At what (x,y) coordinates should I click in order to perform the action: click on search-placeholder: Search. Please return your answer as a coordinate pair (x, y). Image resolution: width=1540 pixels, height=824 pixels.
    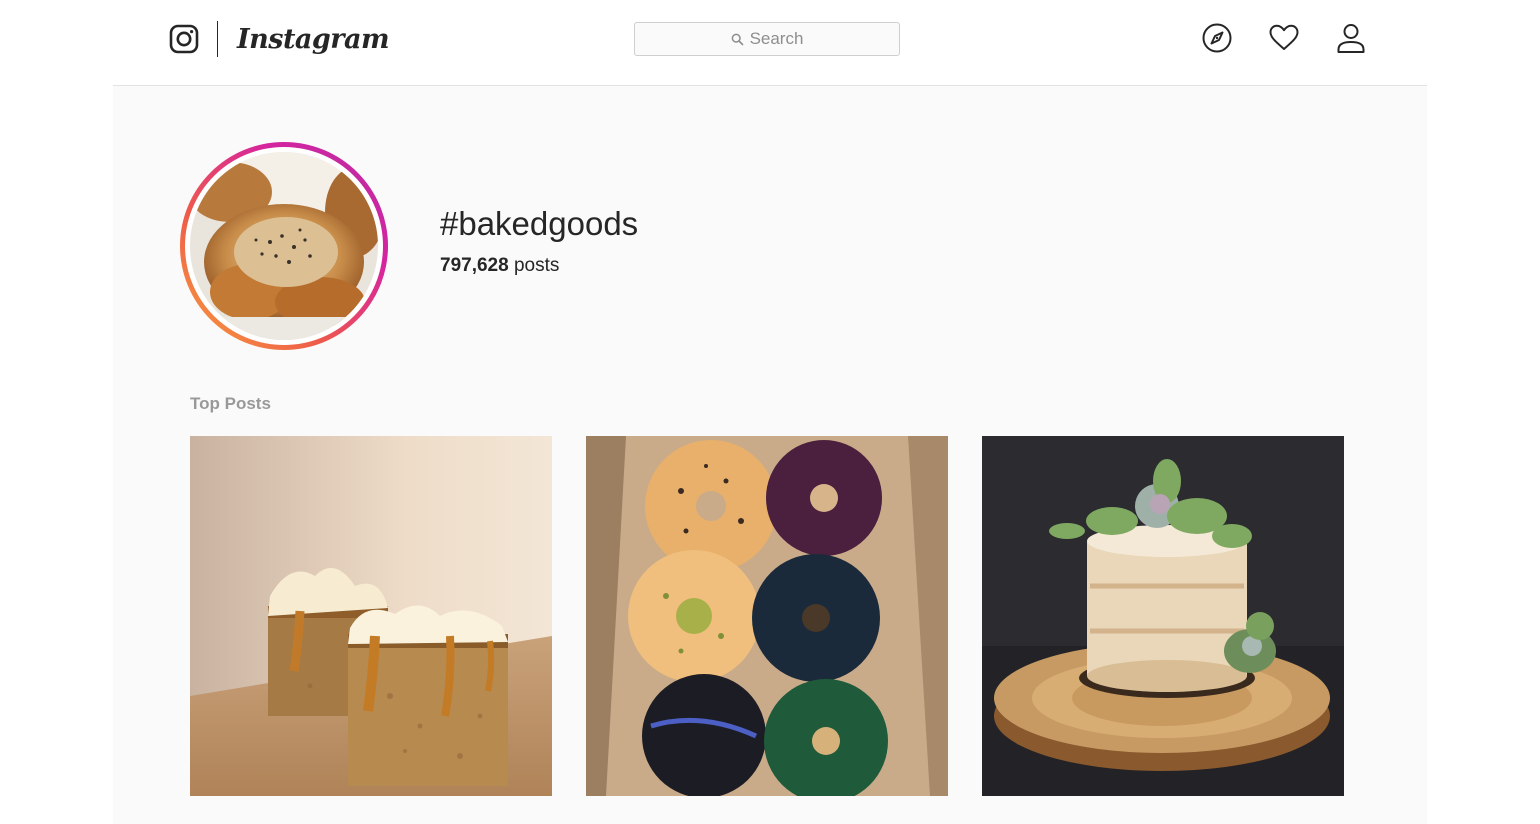
    Looking at the image, I should click on (776, 38).